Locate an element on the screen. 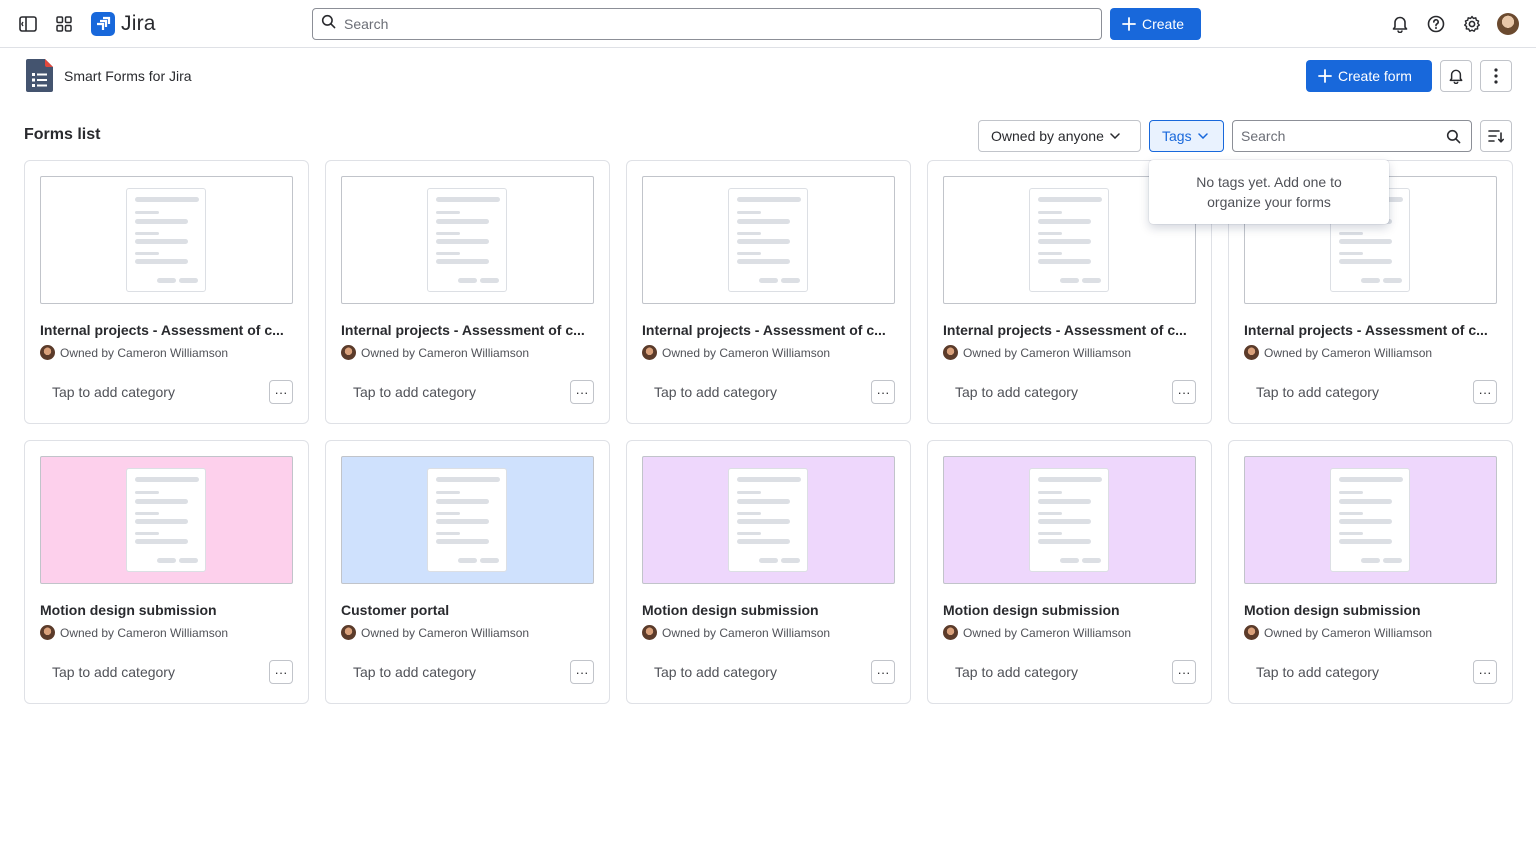 The height and width of the screenshot is (864, 1536). plus-icon is located at coordinates (1325, 76).